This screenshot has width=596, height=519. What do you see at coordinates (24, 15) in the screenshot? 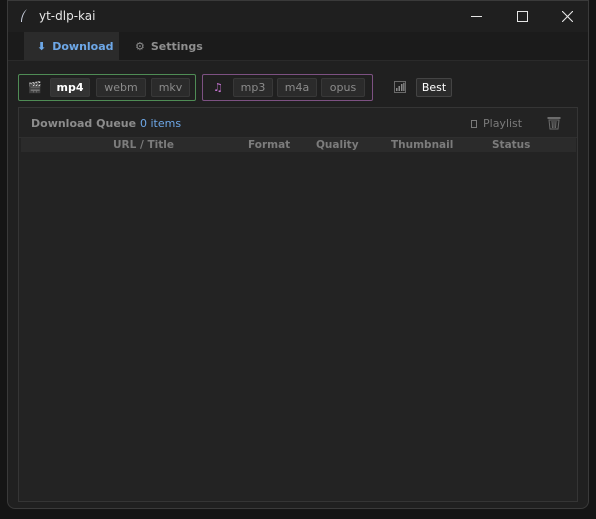
I see `feather-icon` at bounding box center [24, 15].